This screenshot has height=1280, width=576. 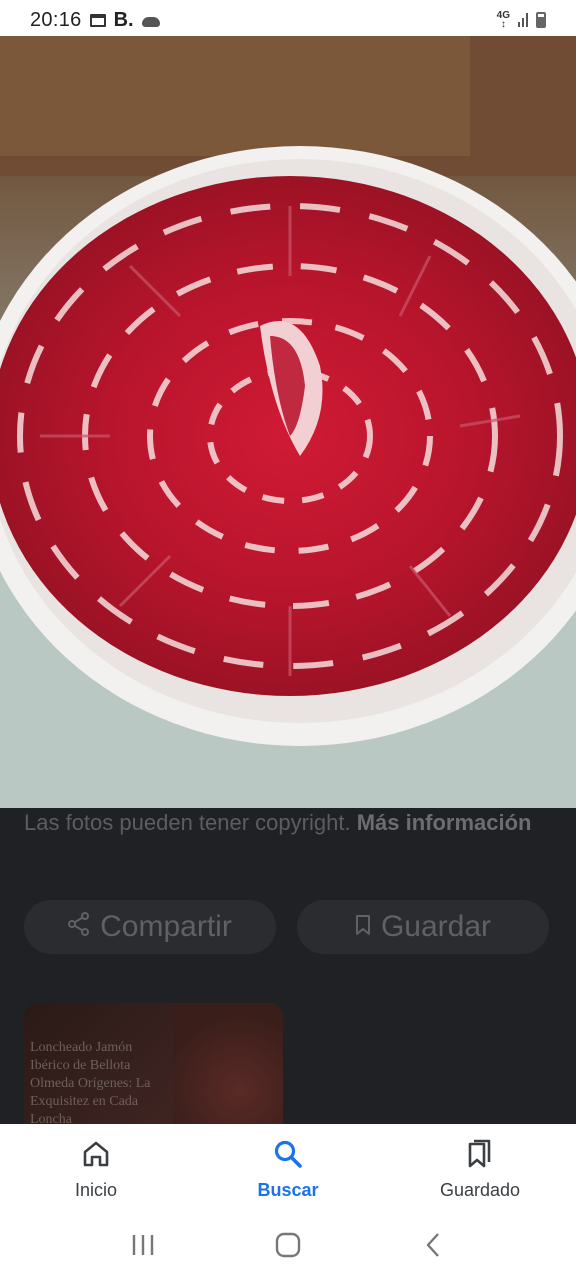 I want to click on status-right: 4G ↕, so click(x=521, y=20).